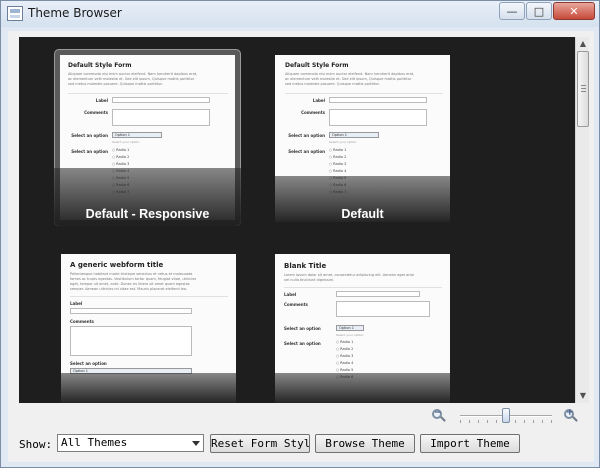  I want to click on preview-title: Blank Title, so click(305, 266).